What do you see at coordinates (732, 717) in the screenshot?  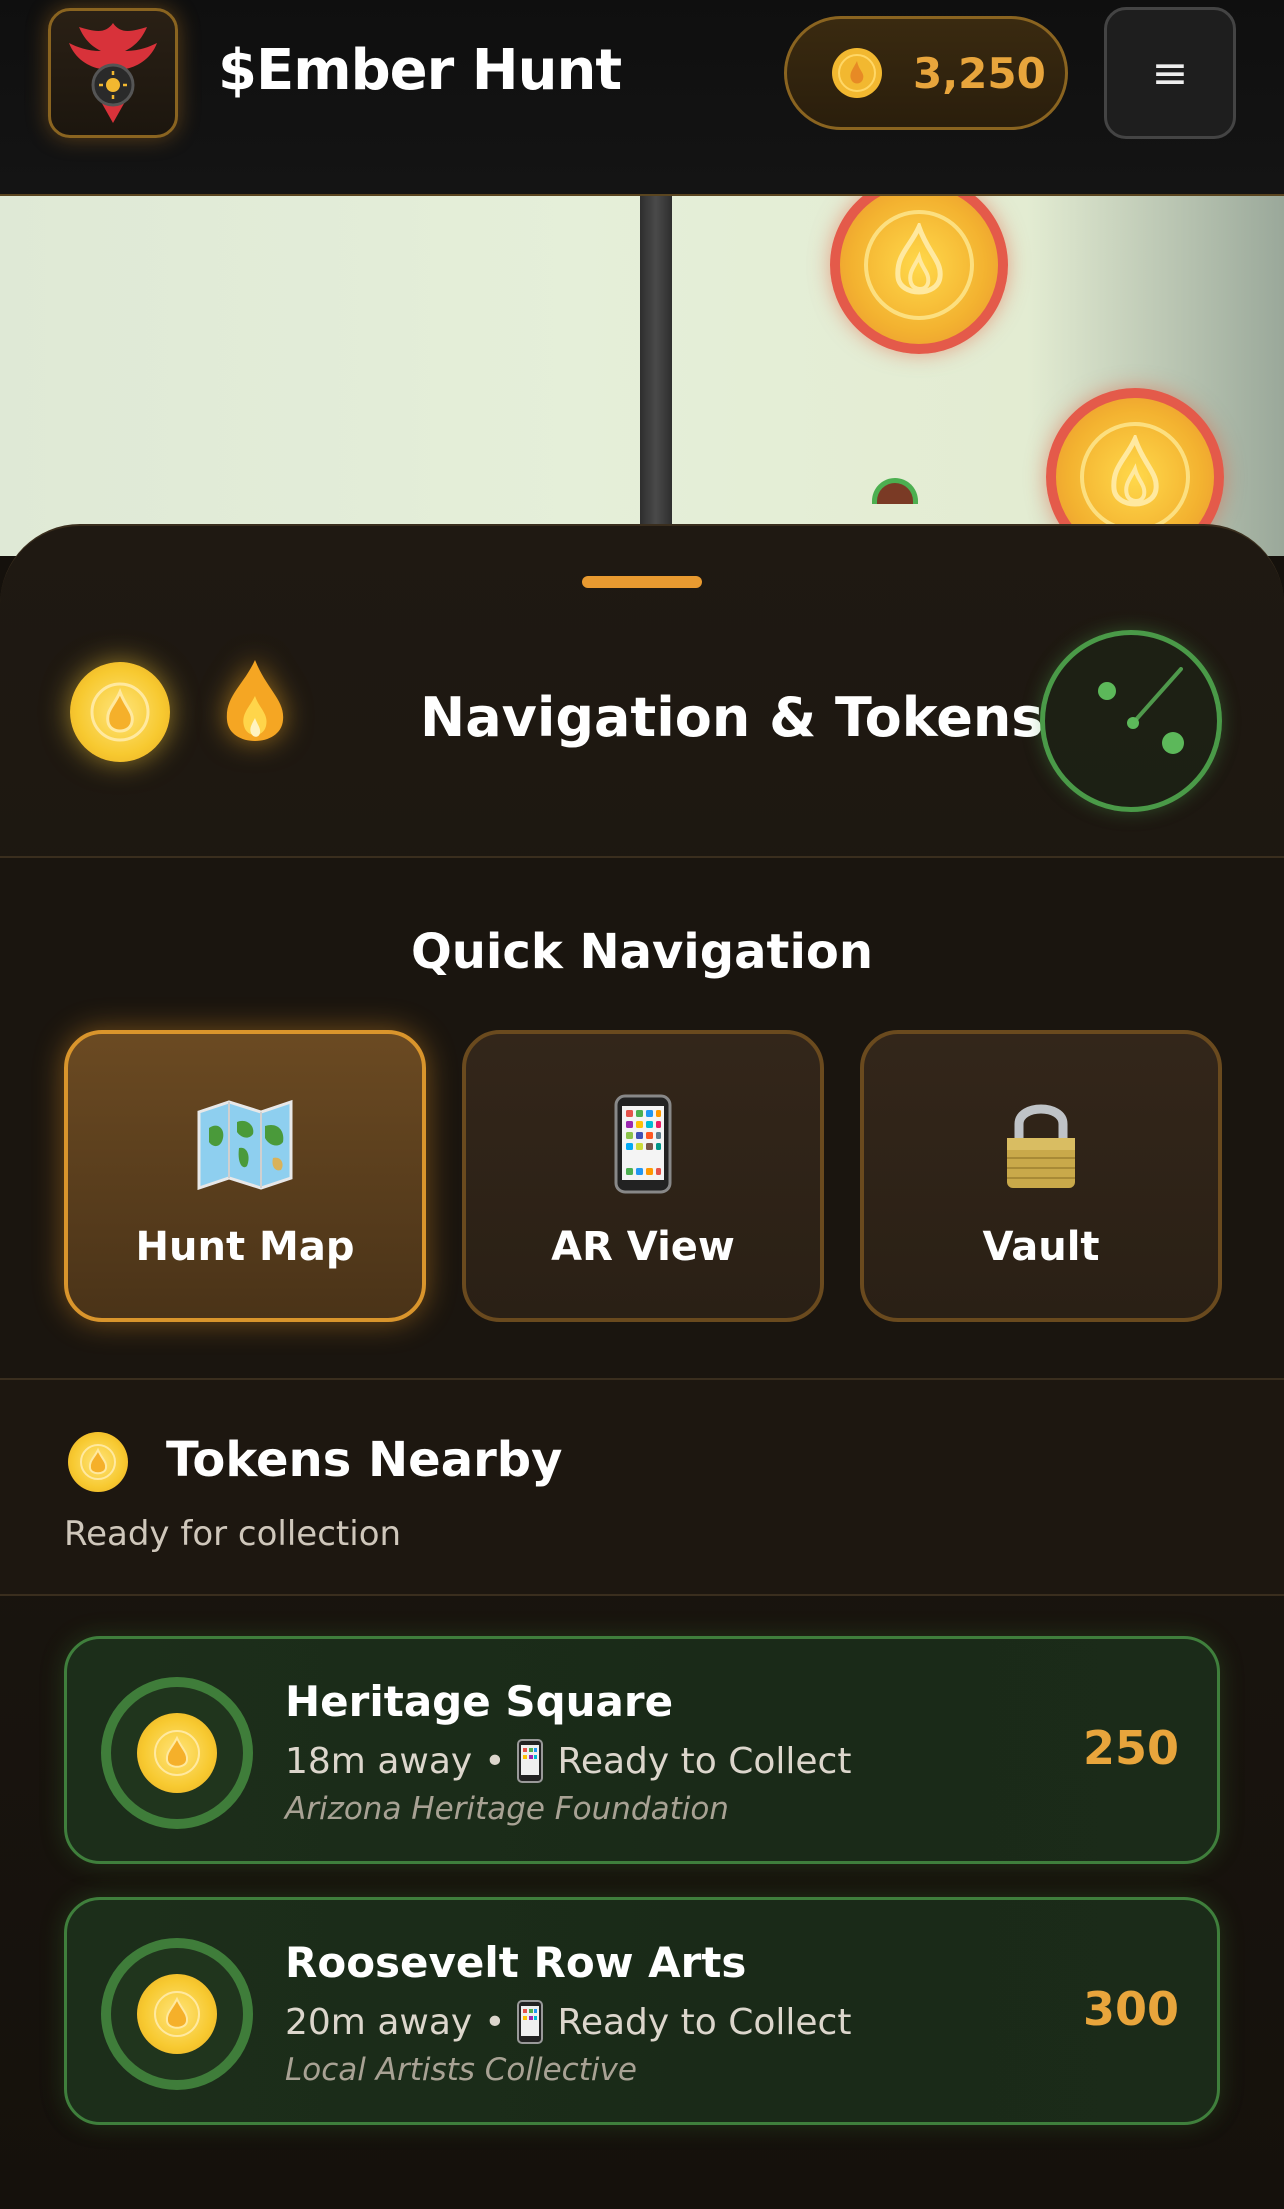 I see `sheet-title: Navigation & Tokens` at bounding box center [732, 717].